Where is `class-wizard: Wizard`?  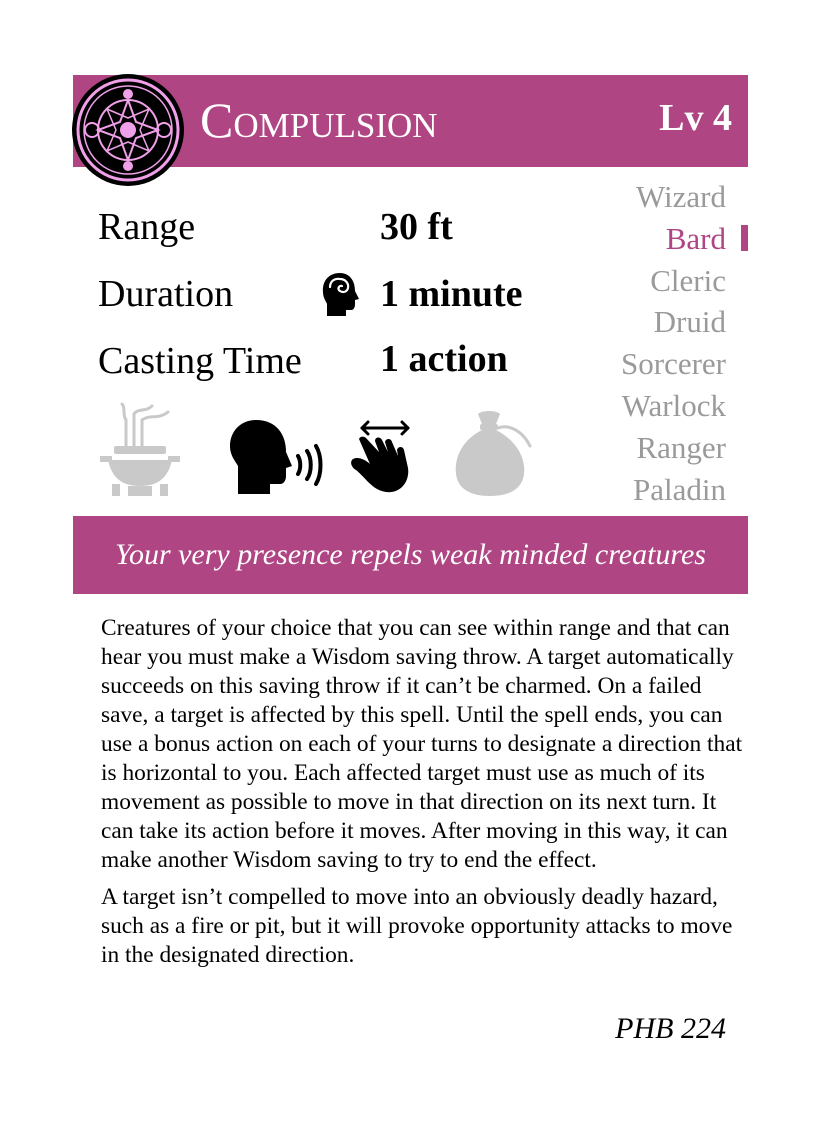 class-wizard: Wizard is located at coordinates (681, 196).